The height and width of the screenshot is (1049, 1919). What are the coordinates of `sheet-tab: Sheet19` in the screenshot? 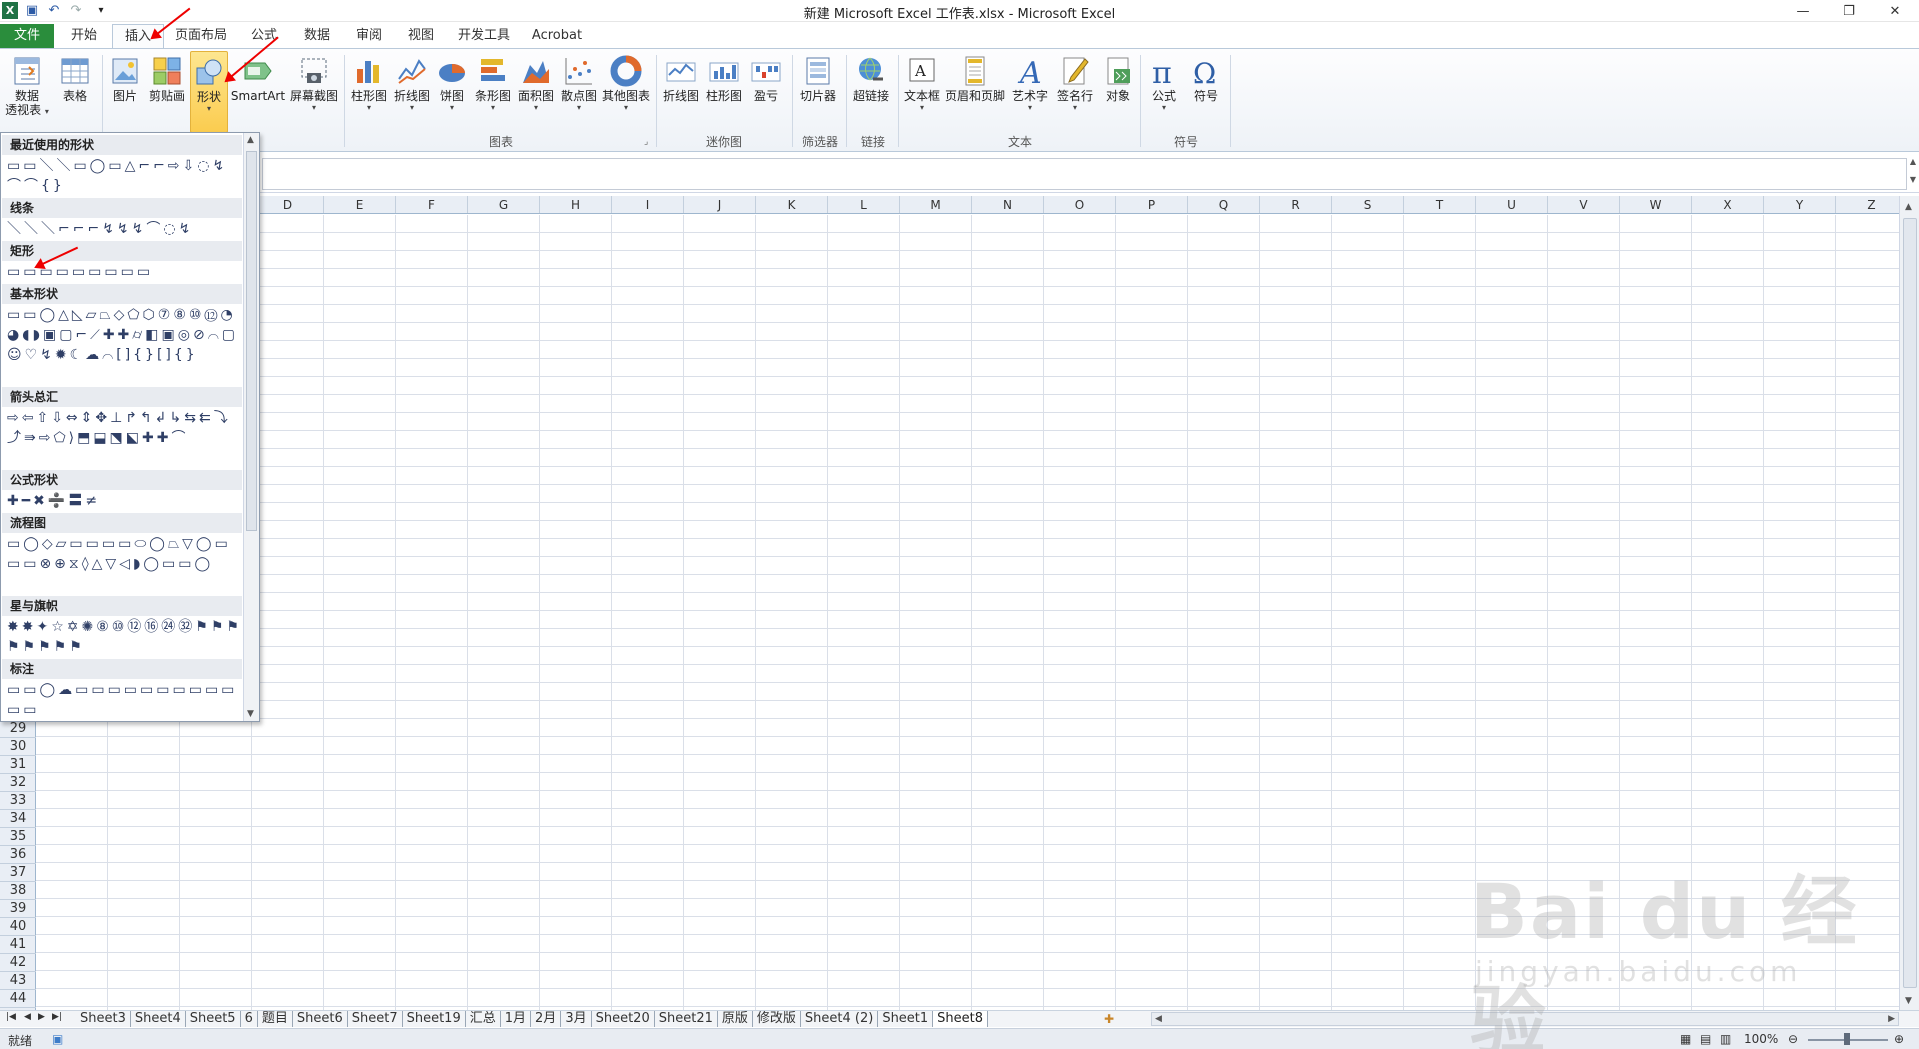 It's located at (434, 1019).